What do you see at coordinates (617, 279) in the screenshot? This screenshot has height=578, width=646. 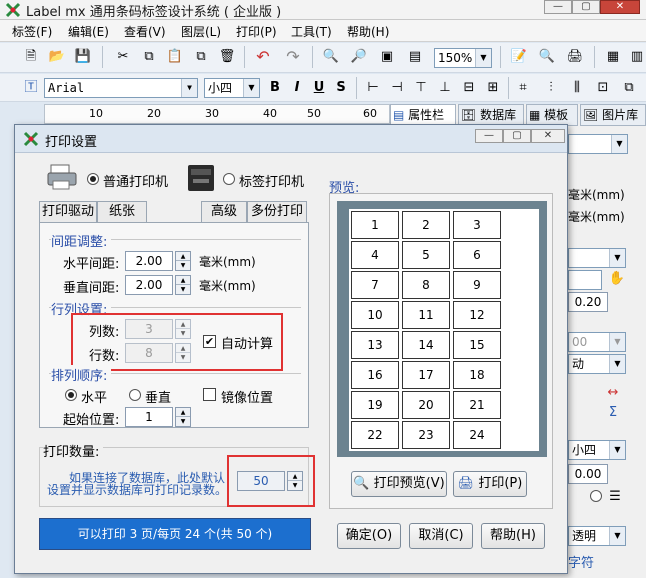 I see `hand-icon: ✋` at bounding box center [617, 279].